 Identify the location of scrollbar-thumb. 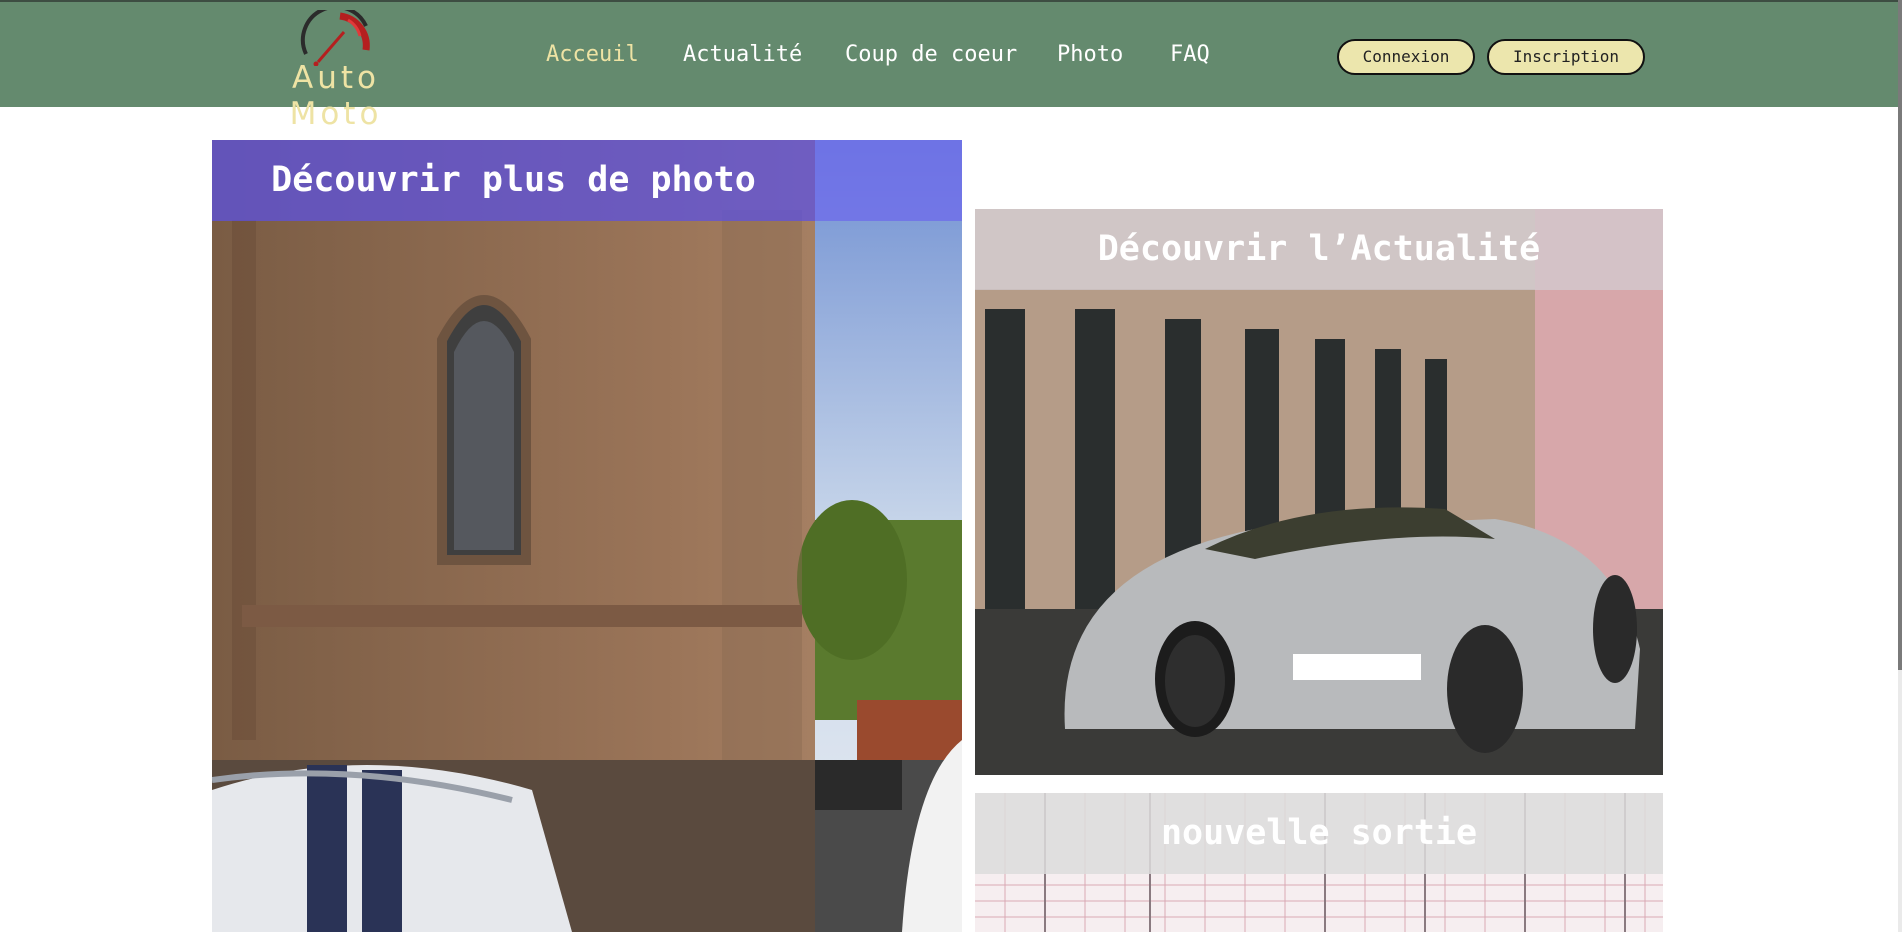
(1900, 335).